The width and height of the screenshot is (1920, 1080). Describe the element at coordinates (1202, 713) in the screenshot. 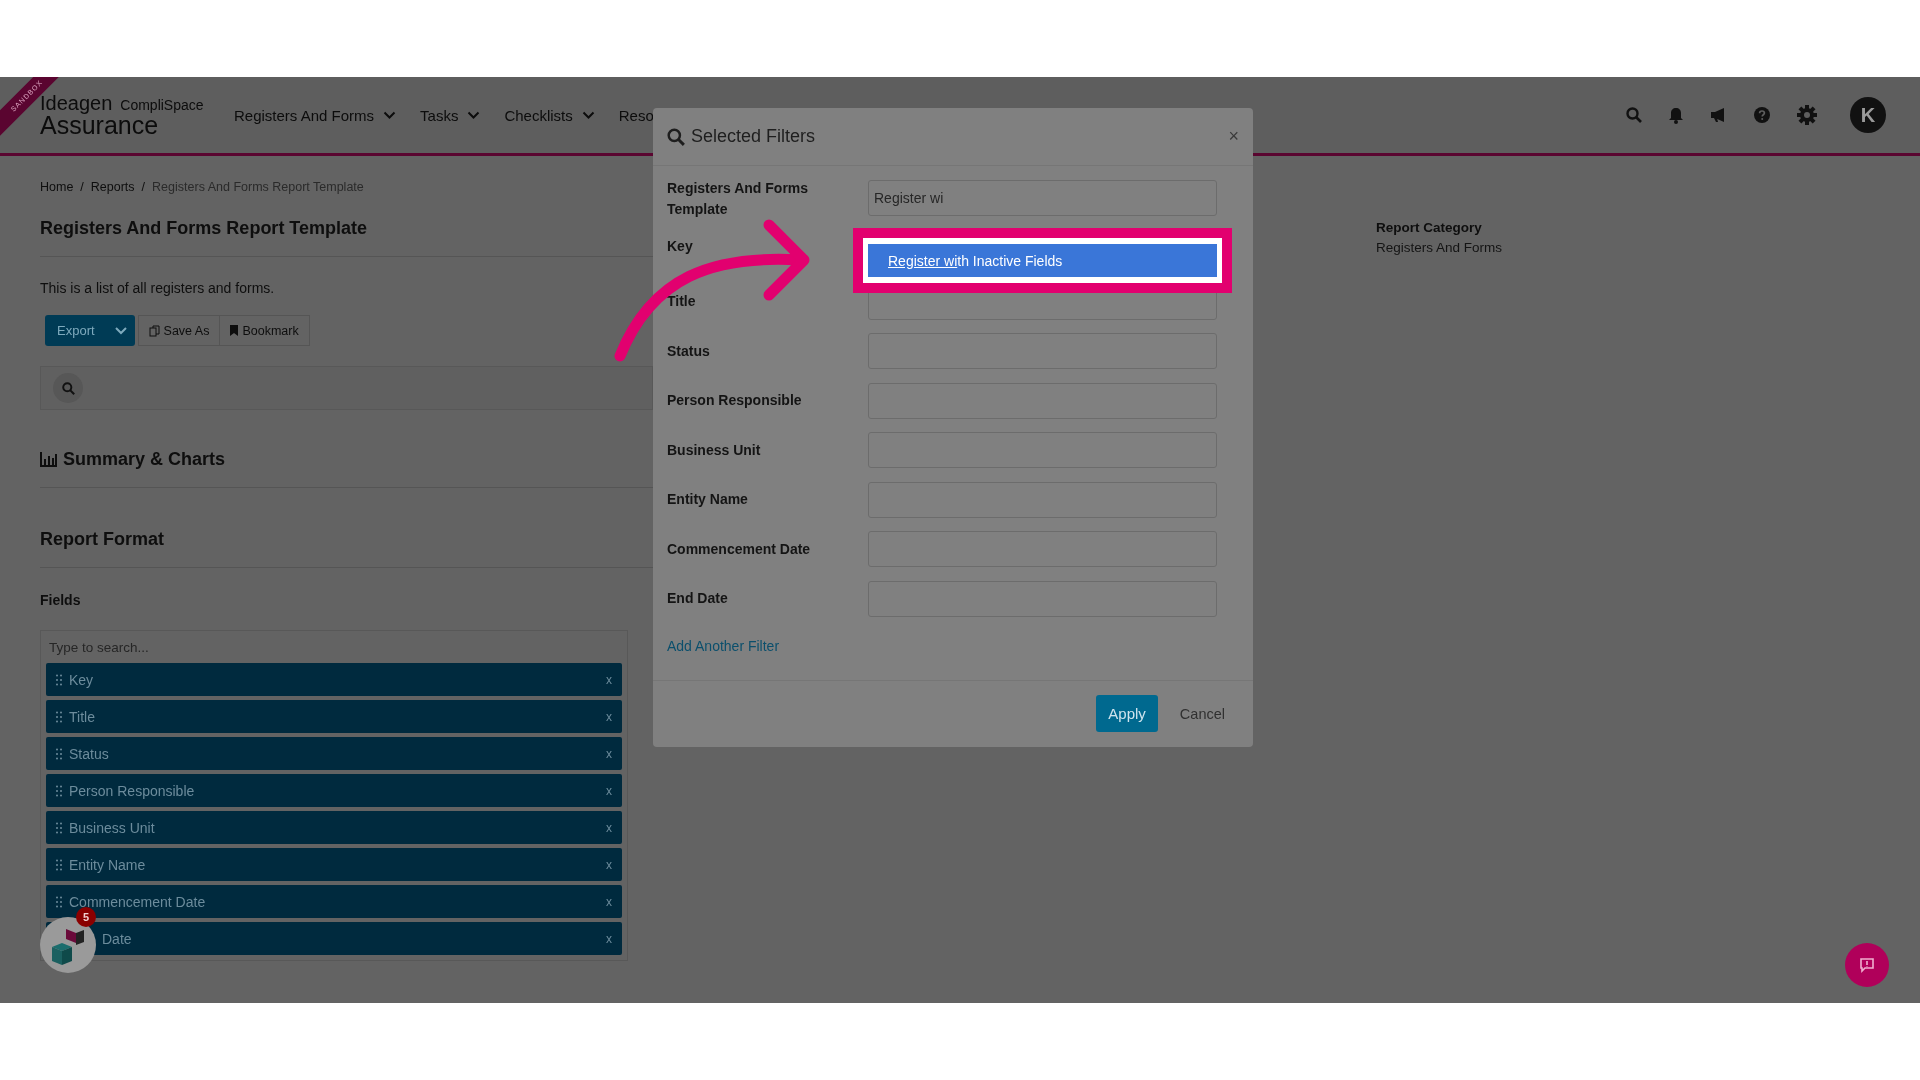

I see `cancel-button: Cancel` at that location.